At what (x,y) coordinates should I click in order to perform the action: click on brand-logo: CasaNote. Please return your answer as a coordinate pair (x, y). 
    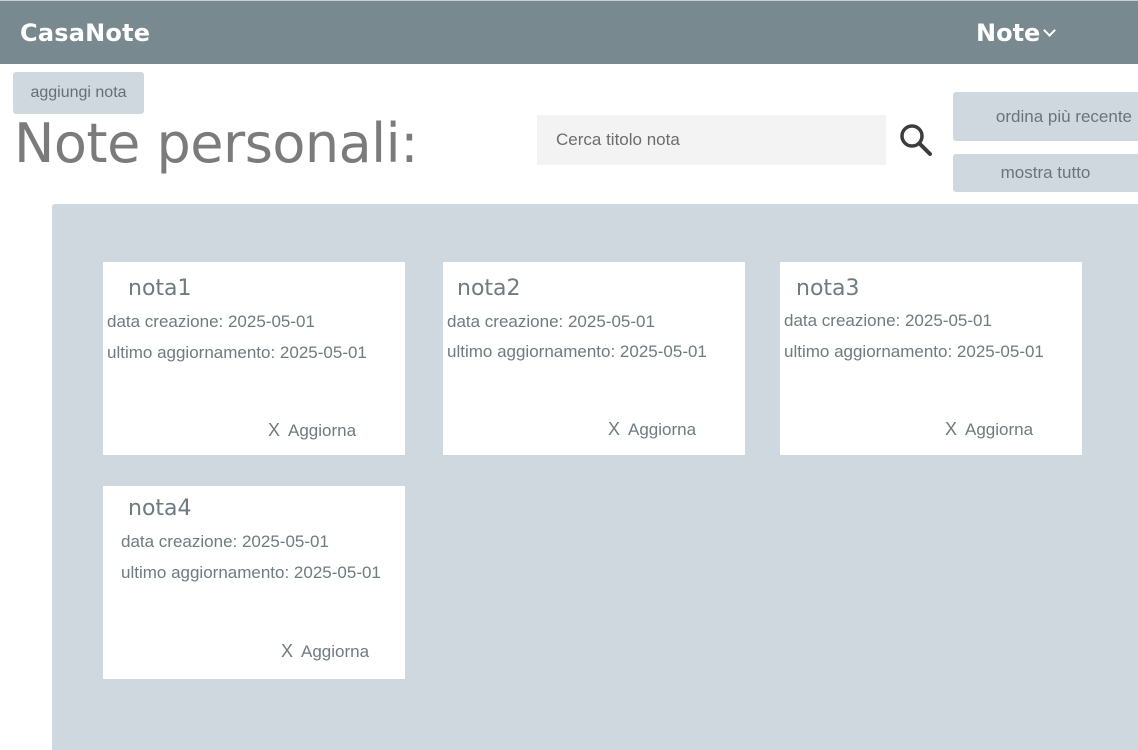
    Looking at the image, I should click on (85, 33).